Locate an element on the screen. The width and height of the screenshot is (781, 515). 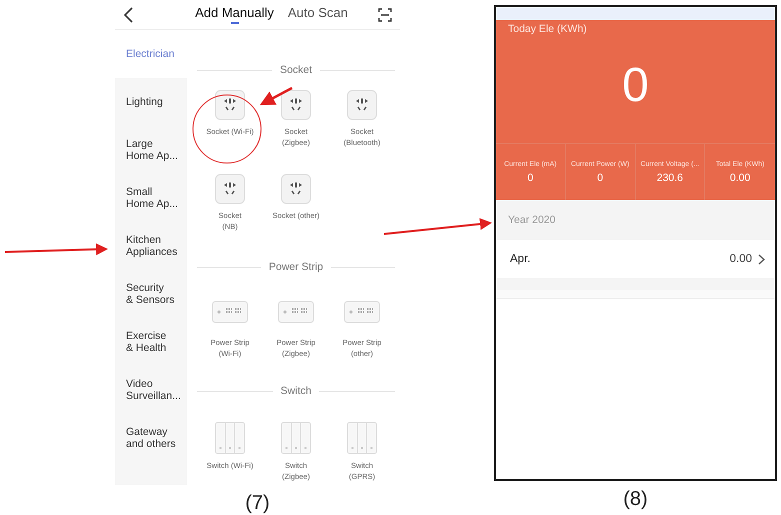
category-item: Gateway and others is located at coordinates (151, 438).